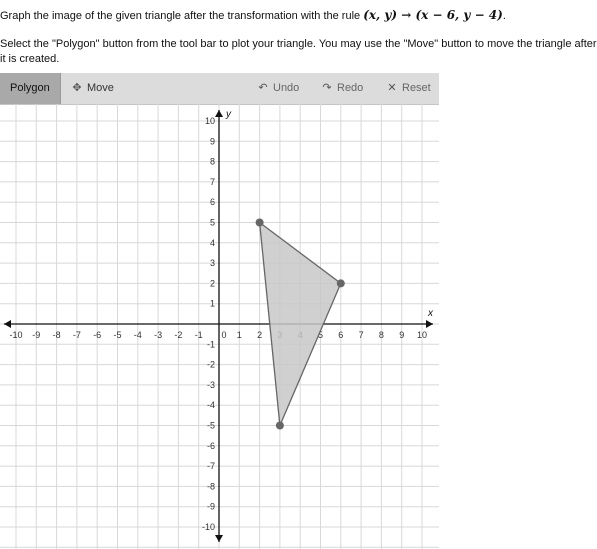  I want to click on redo-button-label: Redo, so click(350, 88).